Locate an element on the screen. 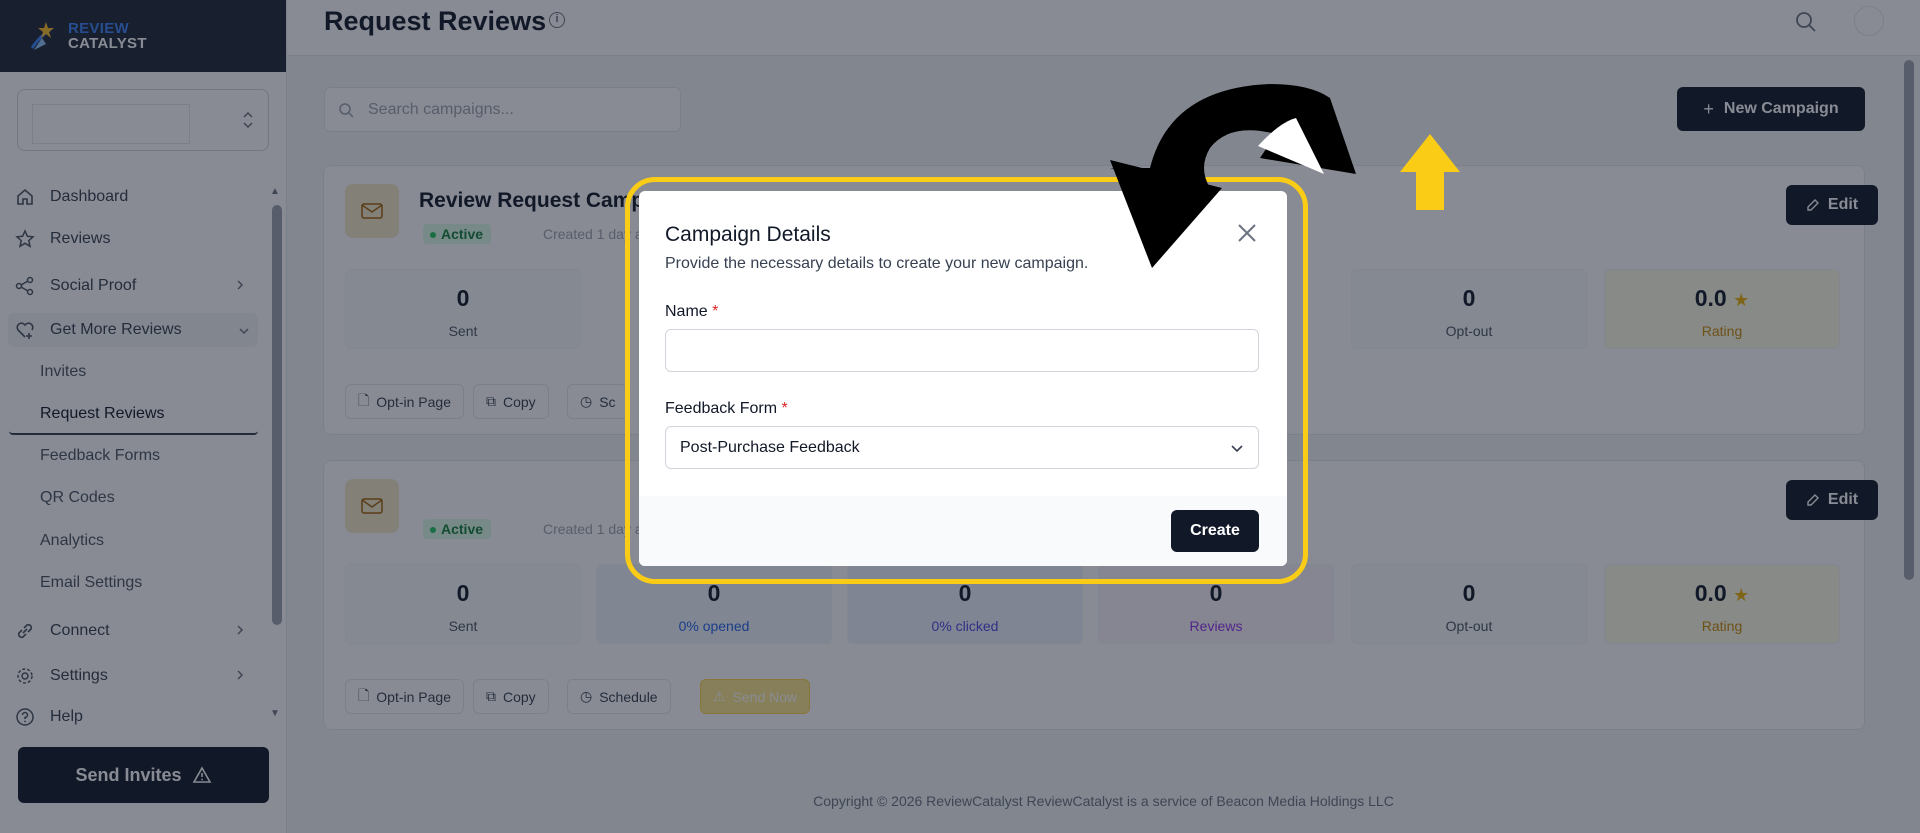  annotation-curved-arrow-icon is located at coordinates (1233, 176).